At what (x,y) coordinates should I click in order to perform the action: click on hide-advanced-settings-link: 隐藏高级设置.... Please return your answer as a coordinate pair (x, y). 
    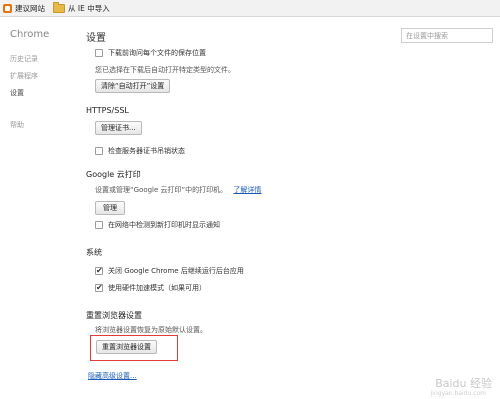
    Looking at the image, I should click on (112, 376).